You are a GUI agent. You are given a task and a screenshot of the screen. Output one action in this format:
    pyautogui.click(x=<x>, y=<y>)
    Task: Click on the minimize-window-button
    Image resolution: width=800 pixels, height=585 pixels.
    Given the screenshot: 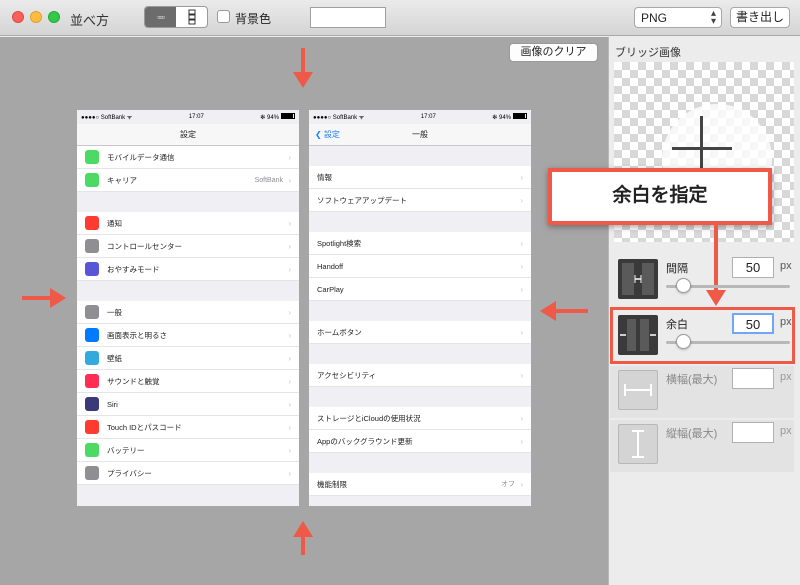 What is the action you would take?
    pyautogui.click(x=36, y=17)
    